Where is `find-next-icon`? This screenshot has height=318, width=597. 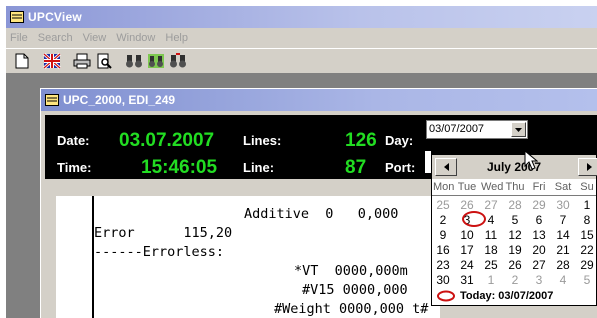
find-next-icon is located at coordinates (156, 61).